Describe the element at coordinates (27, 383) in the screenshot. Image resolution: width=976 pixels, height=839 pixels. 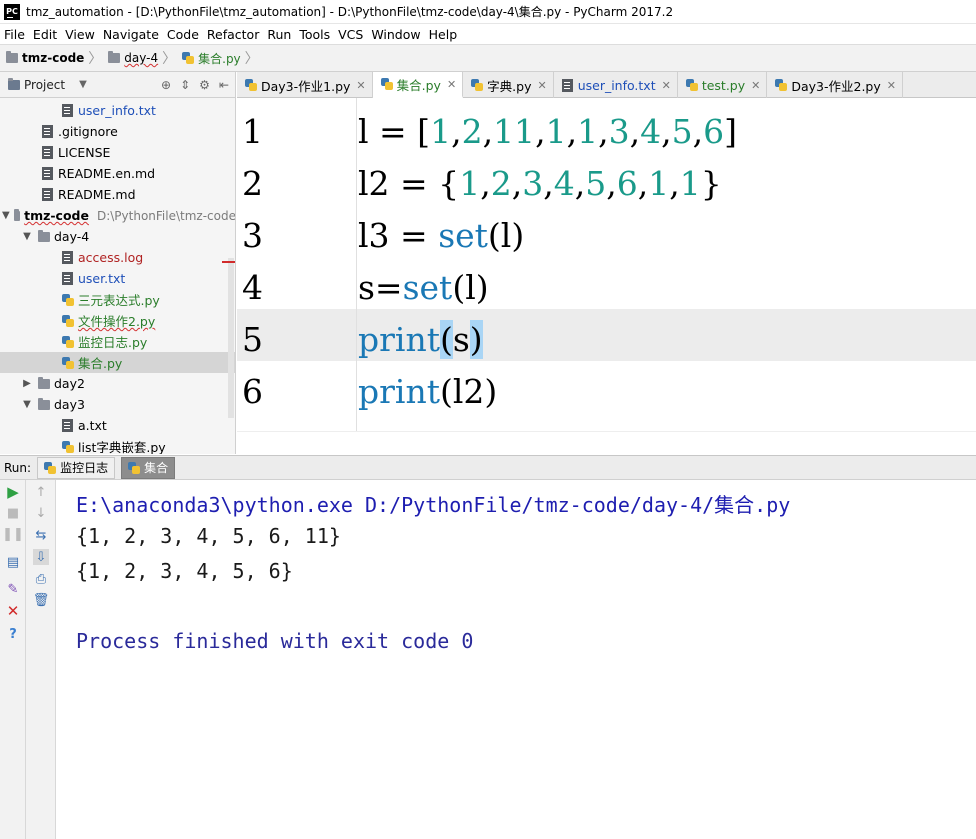
I see `collapse-arrow-icon: ▶` at that location.